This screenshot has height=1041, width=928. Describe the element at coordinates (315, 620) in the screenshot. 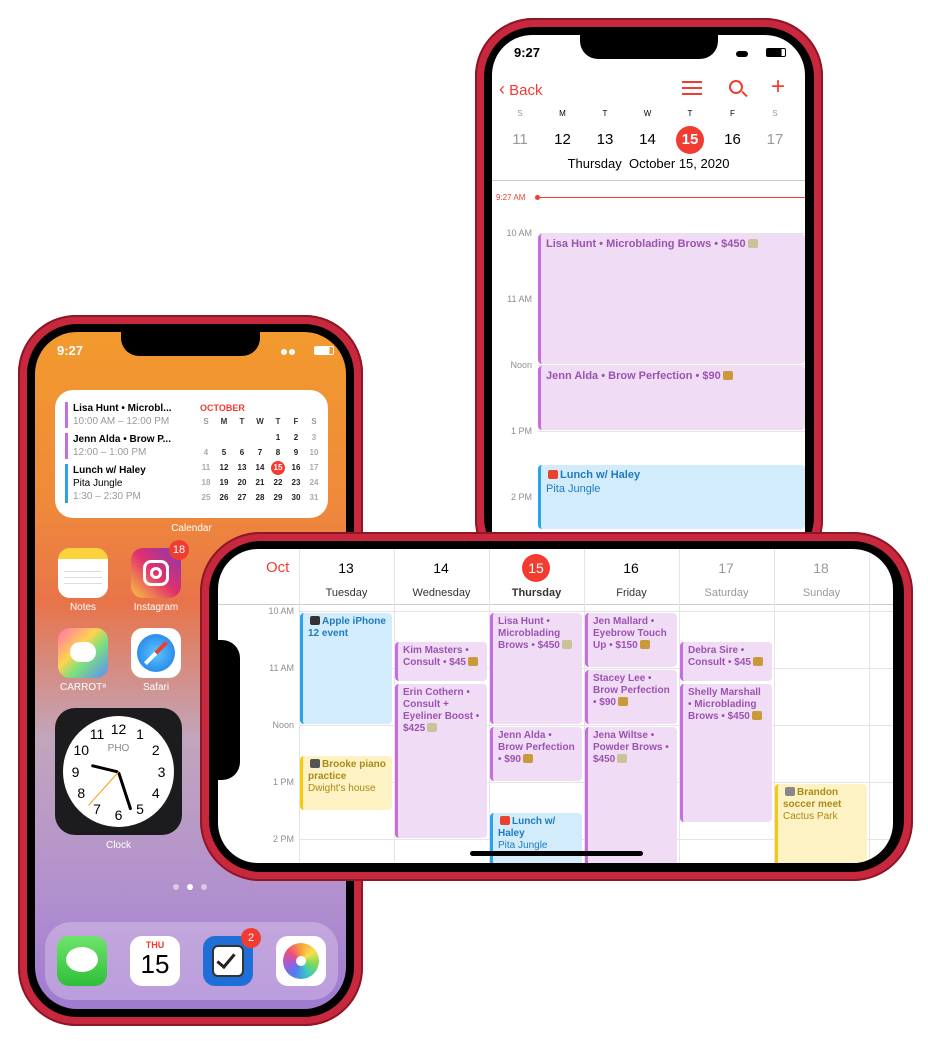

I see `phone-icon` at that location.